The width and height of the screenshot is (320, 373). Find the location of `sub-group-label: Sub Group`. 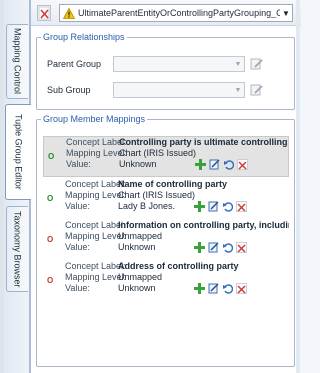

sub-group-label: Sub Group is located at coordinates (69, 90).